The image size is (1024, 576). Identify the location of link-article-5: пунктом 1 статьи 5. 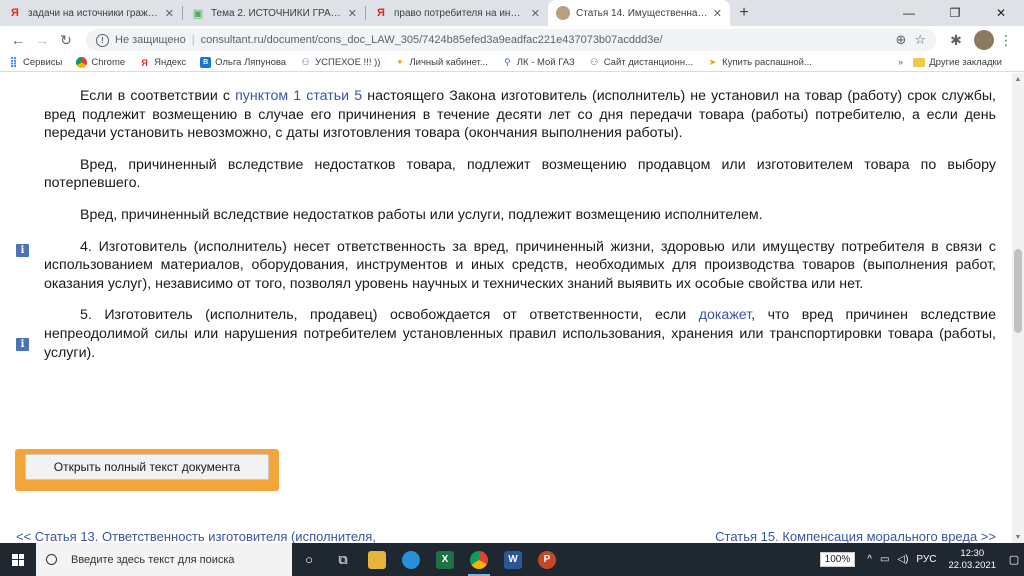
(298, 96).